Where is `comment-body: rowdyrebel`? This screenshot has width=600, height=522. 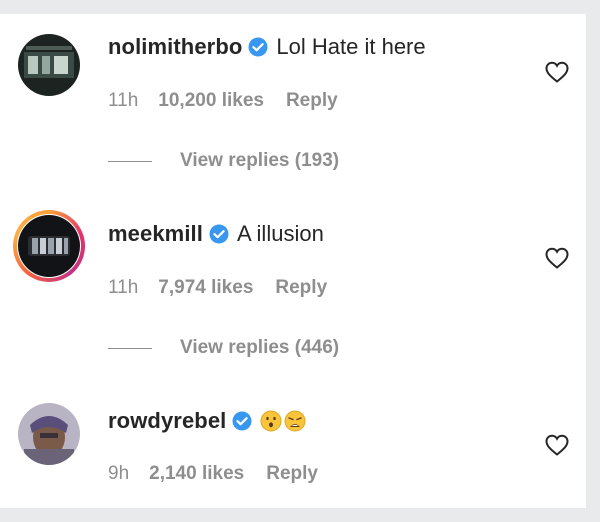 comment-body: rowdyrebel is located at coordinates (208, 421).